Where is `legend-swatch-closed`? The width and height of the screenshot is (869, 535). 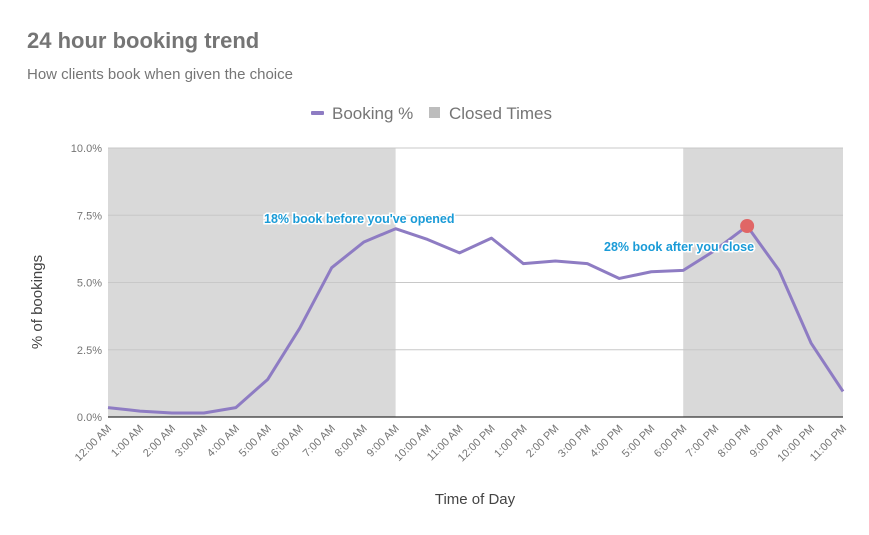
legend-swatch-closed is located at coordinates (434, 112).